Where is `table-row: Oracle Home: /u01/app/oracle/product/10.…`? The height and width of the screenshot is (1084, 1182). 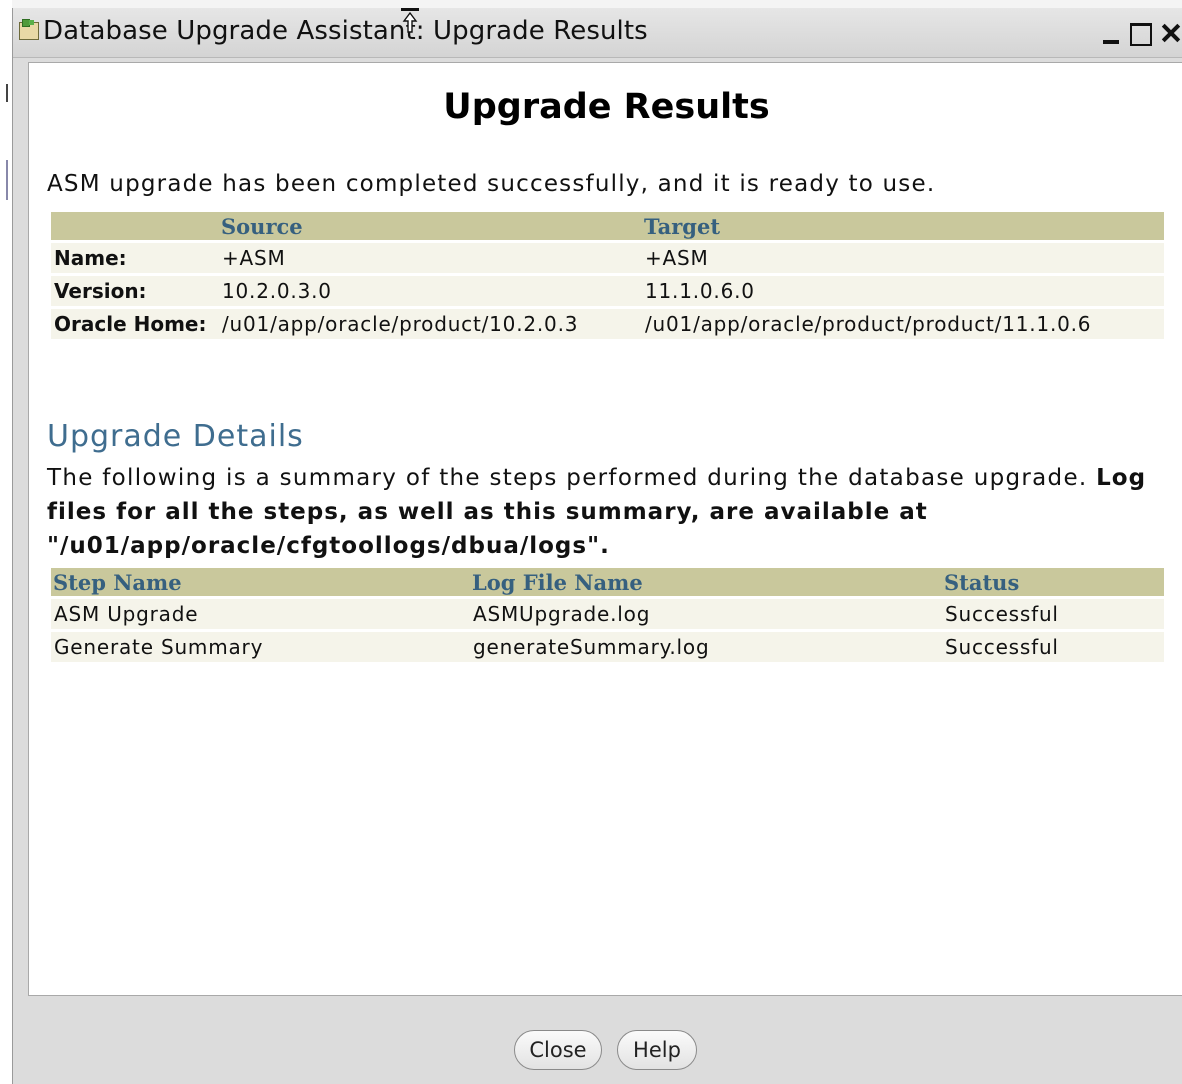 table-row: Oracle Home: /u01/app/oracle/product/10.… is located at coordinates (607, 324).